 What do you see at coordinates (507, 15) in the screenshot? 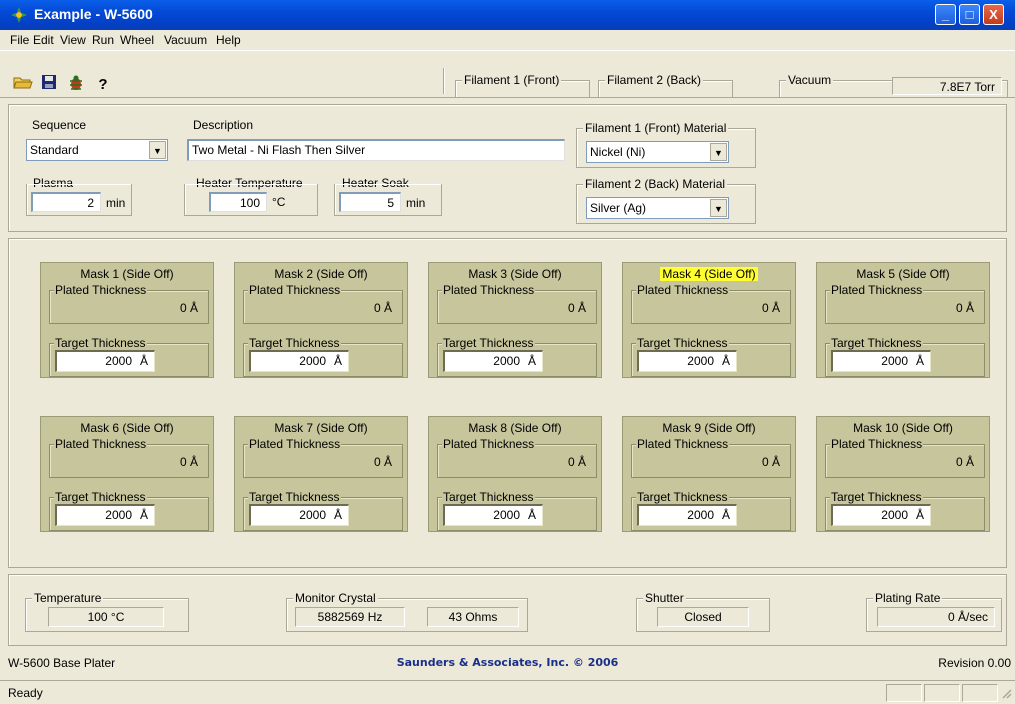
I see `title-bar: Example - W-5600 _ □ X` at bounding box center [507, 15].